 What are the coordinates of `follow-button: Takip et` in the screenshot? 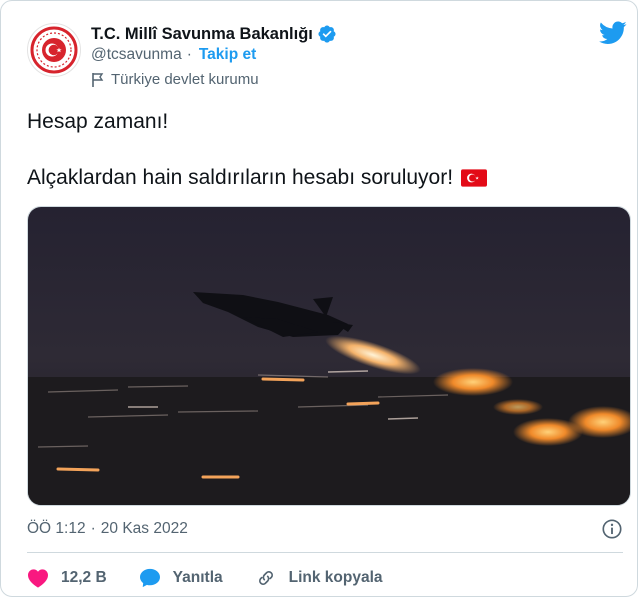 It's located at (227, 55).